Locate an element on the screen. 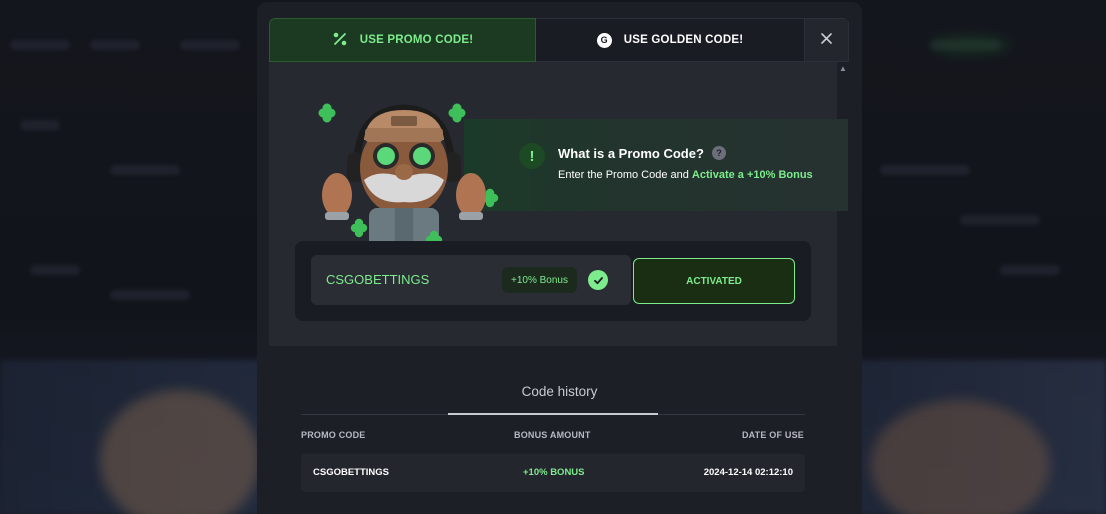  activated-button: ACTIVATED is located at coordinates (714, 281).